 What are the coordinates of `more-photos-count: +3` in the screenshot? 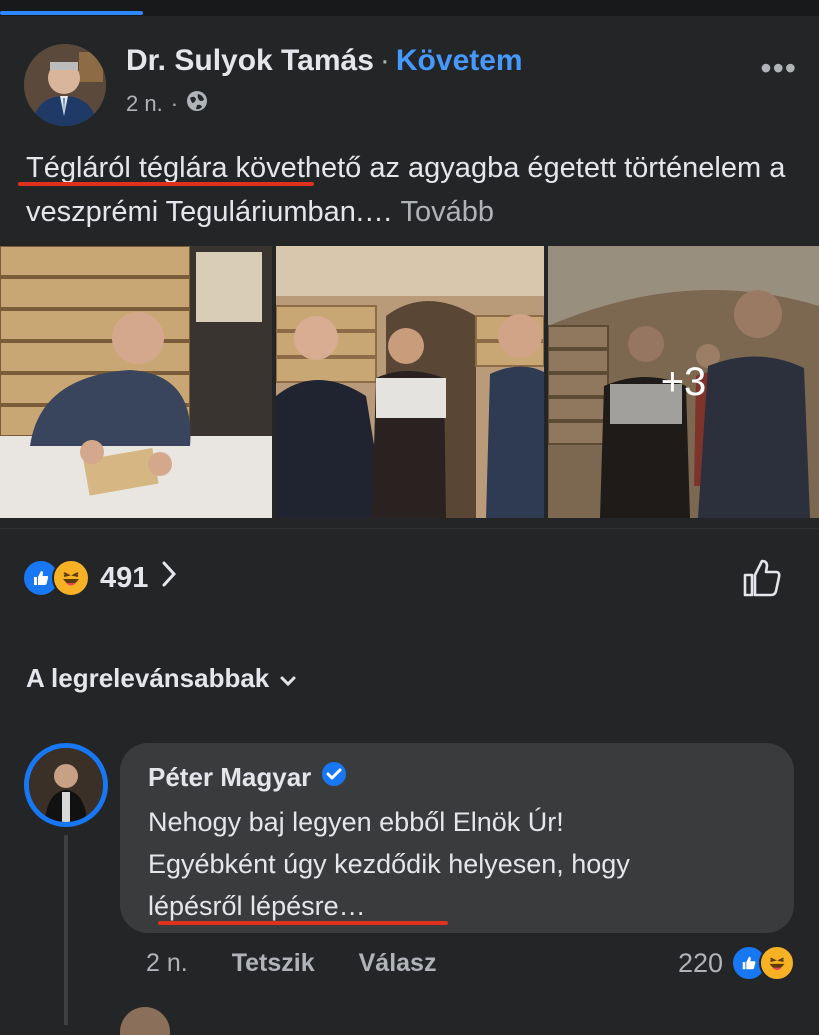 It's located at (683, 382).